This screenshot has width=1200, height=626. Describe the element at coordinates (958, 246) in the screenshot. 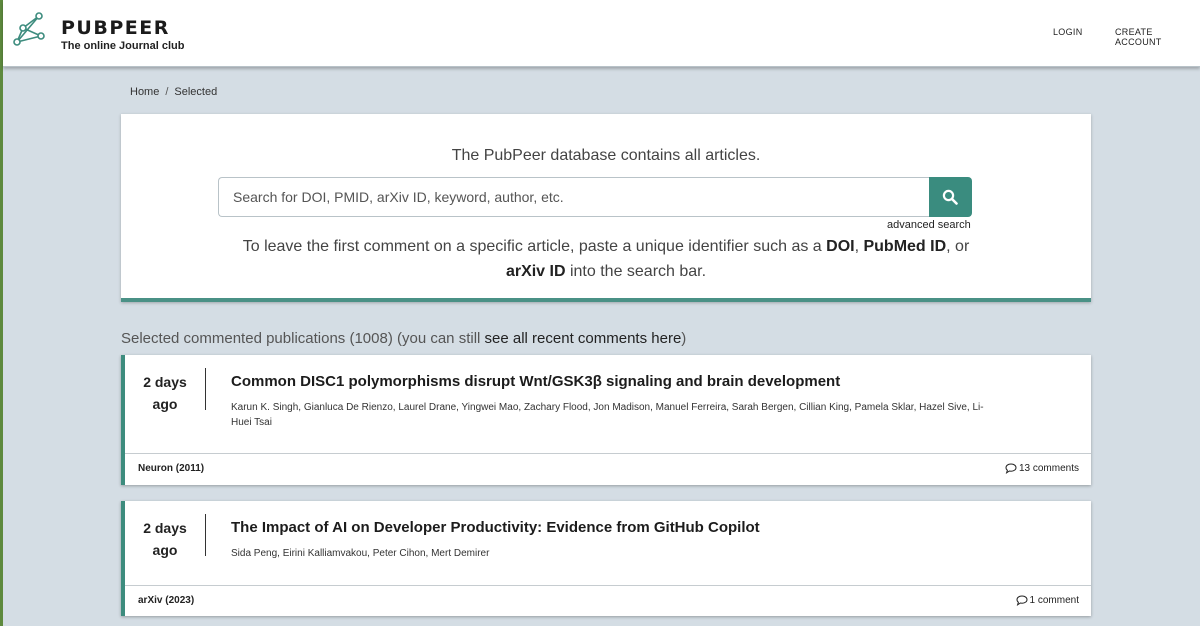

I see `instructions-or: , or` at that location.